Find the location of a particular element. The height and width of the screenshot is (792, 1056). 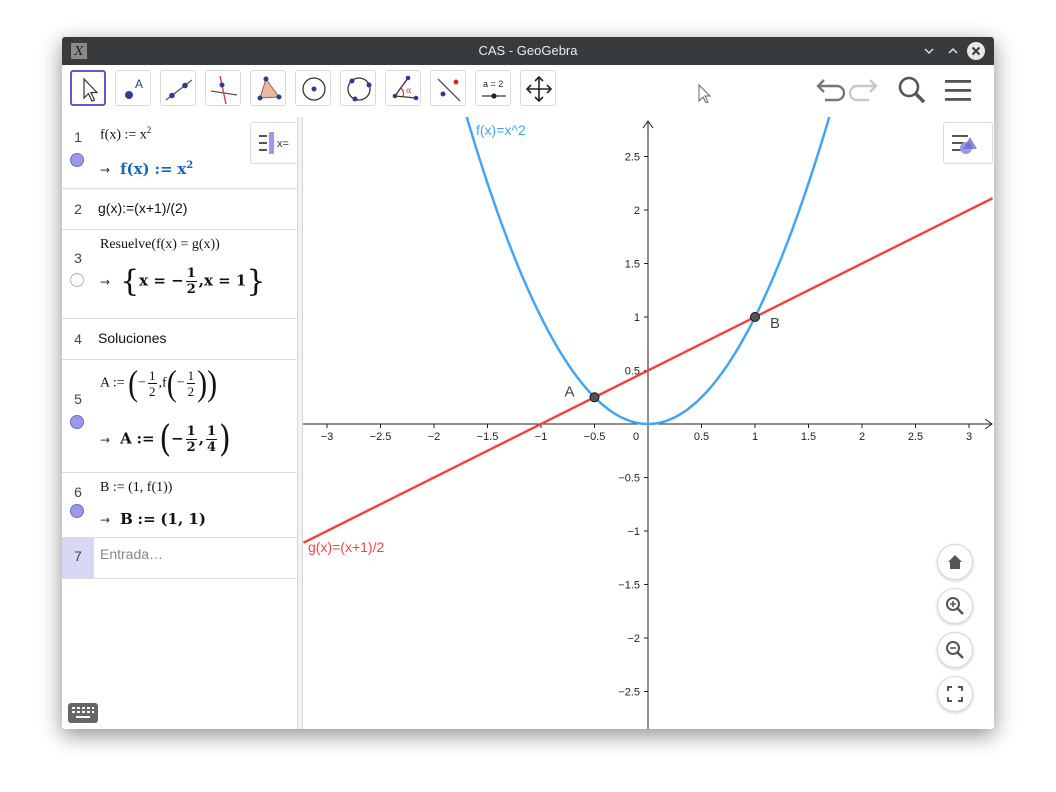

y-tick-label: 1 is located at coordinates (637, 318).